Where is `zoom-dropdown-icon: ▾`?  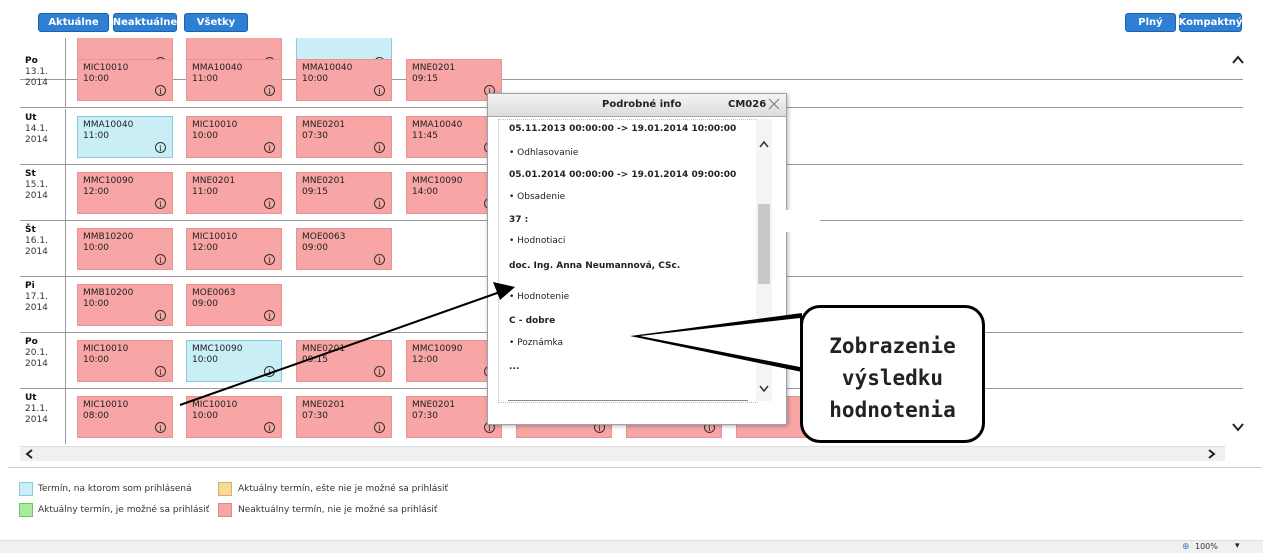
zoom-dropdown-icon: ▾ is located at coordinates (1237, 546).